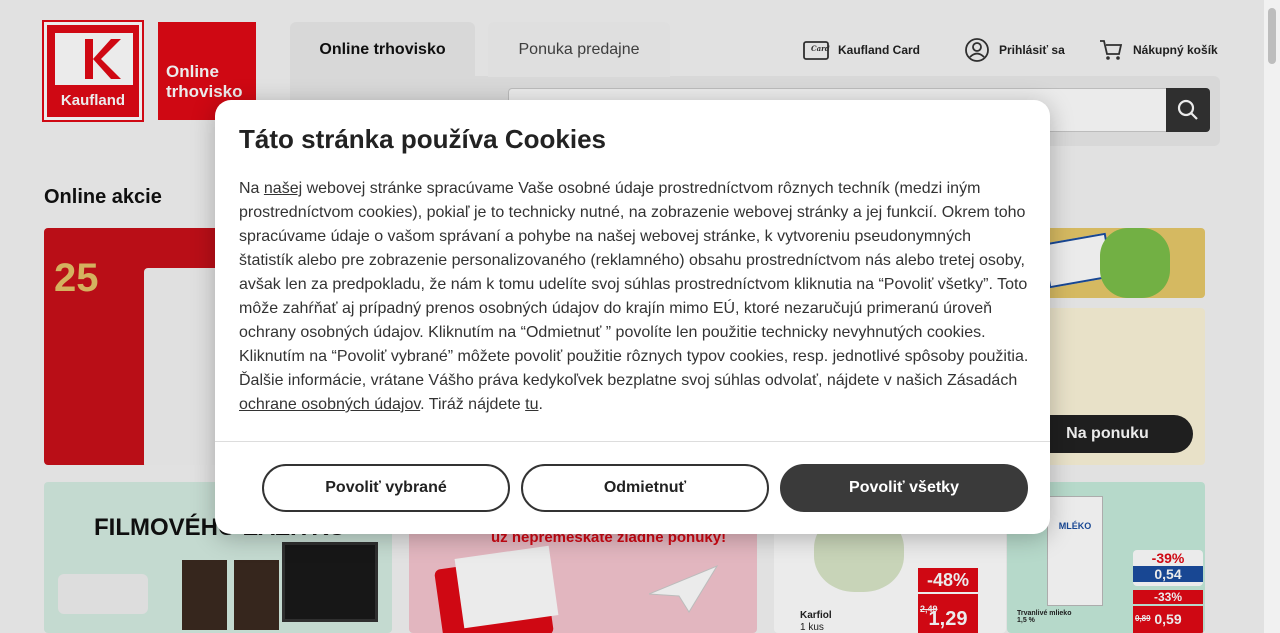 This screenshot has width=1280, height=633. I want to click on our-website-link: našej, so click(283, 188).